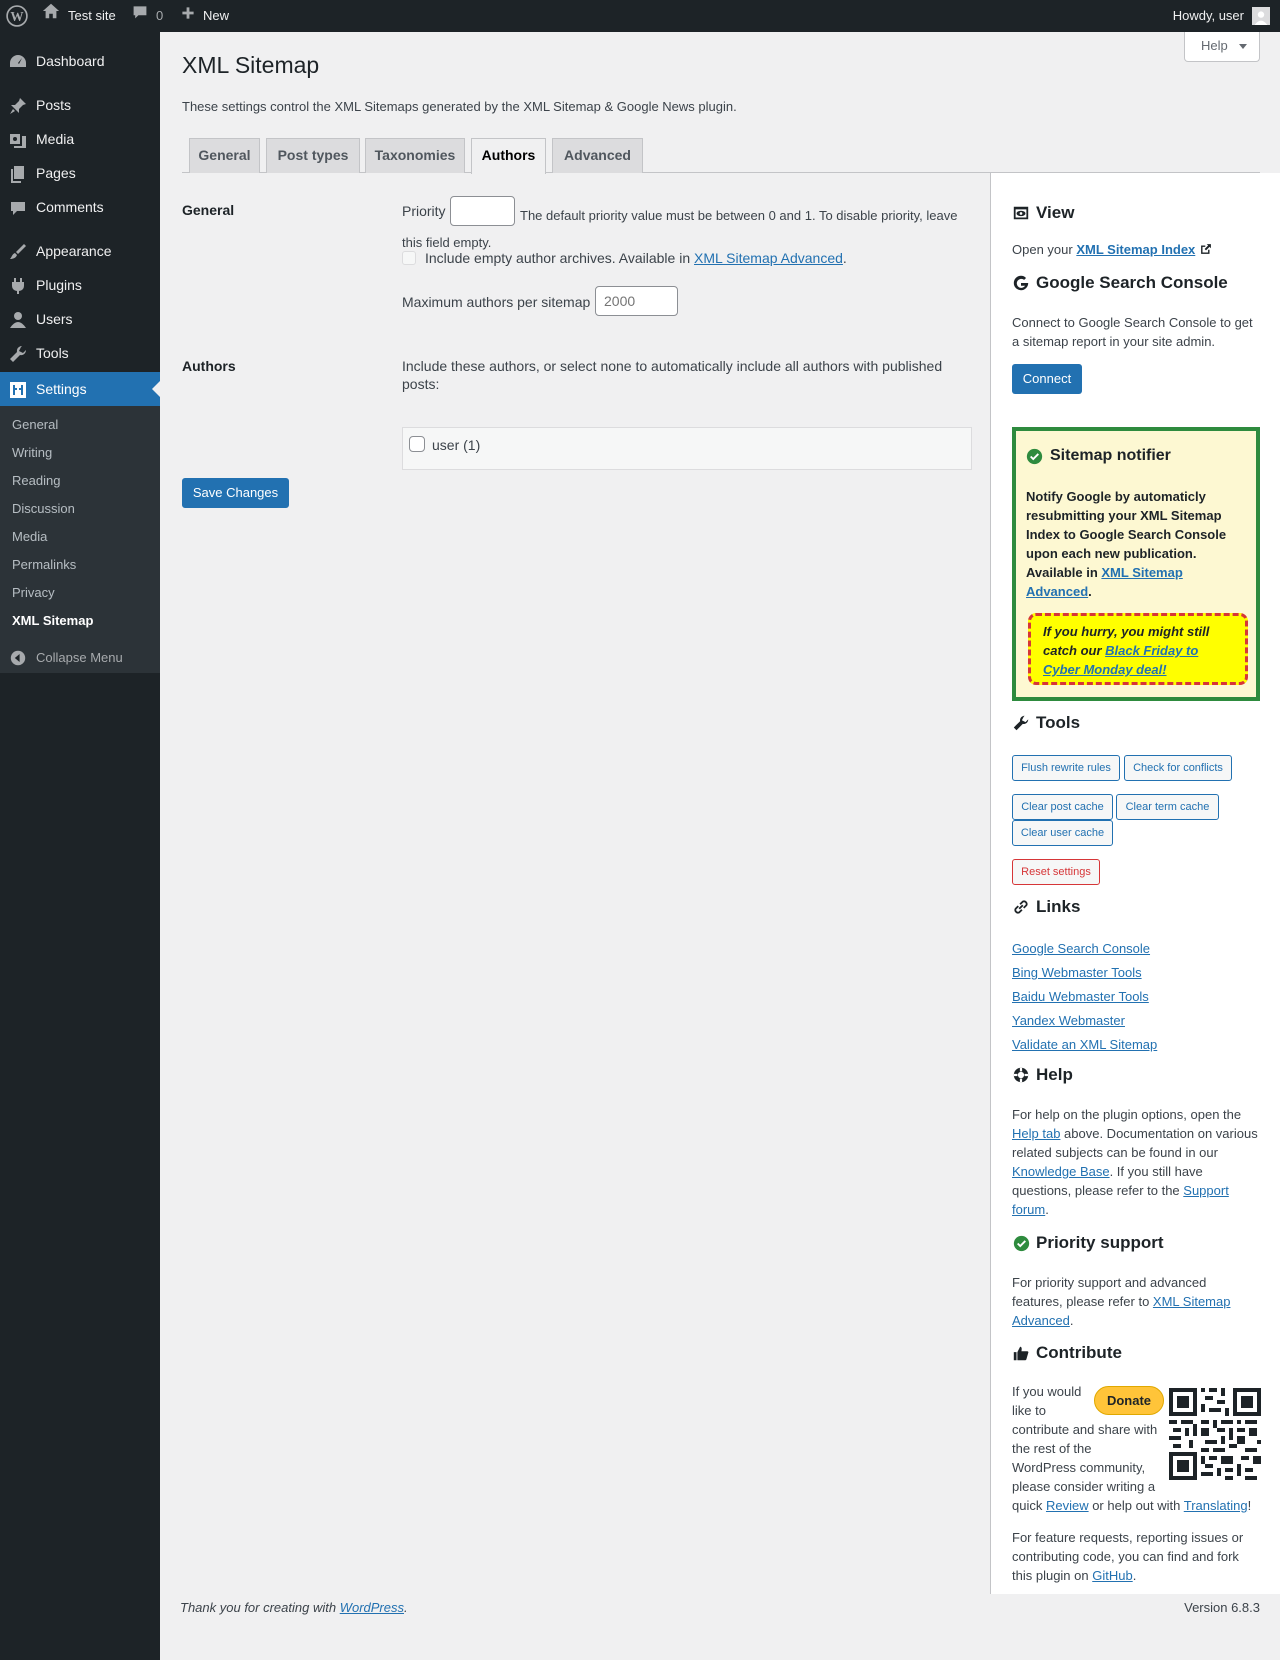 The width and height of the screenshot is (1280, 1660). I want to click on tab-post-types: Post types, so click(313, 155).